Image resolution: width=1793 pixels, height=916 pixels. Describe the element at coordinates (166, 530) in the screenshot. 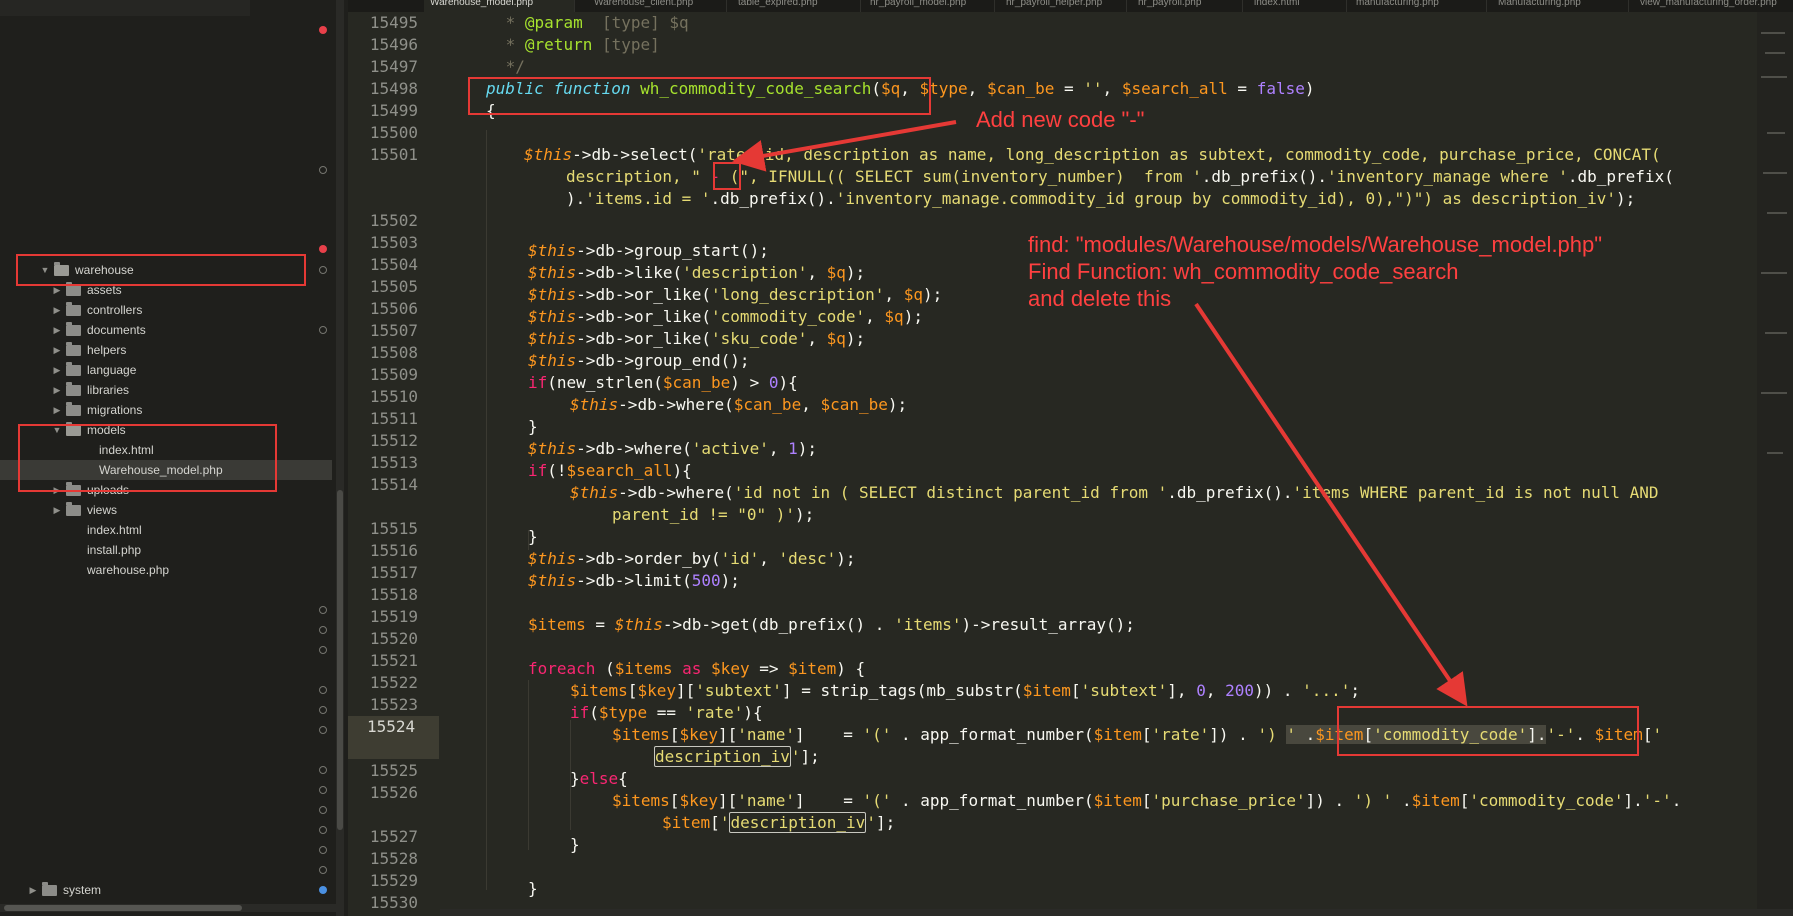

I see `tree-file-index-html-root: index.html` at that location.